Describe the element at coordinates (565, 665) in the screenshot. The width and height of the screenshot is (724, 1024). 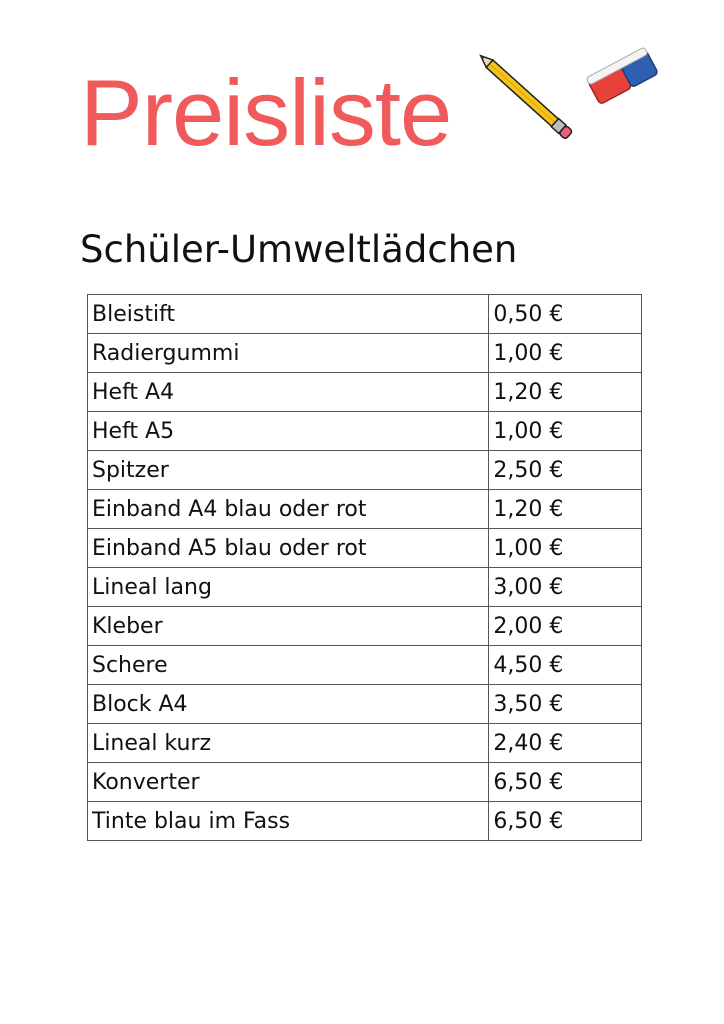
I see `item-price: 4,50 €` at that location.